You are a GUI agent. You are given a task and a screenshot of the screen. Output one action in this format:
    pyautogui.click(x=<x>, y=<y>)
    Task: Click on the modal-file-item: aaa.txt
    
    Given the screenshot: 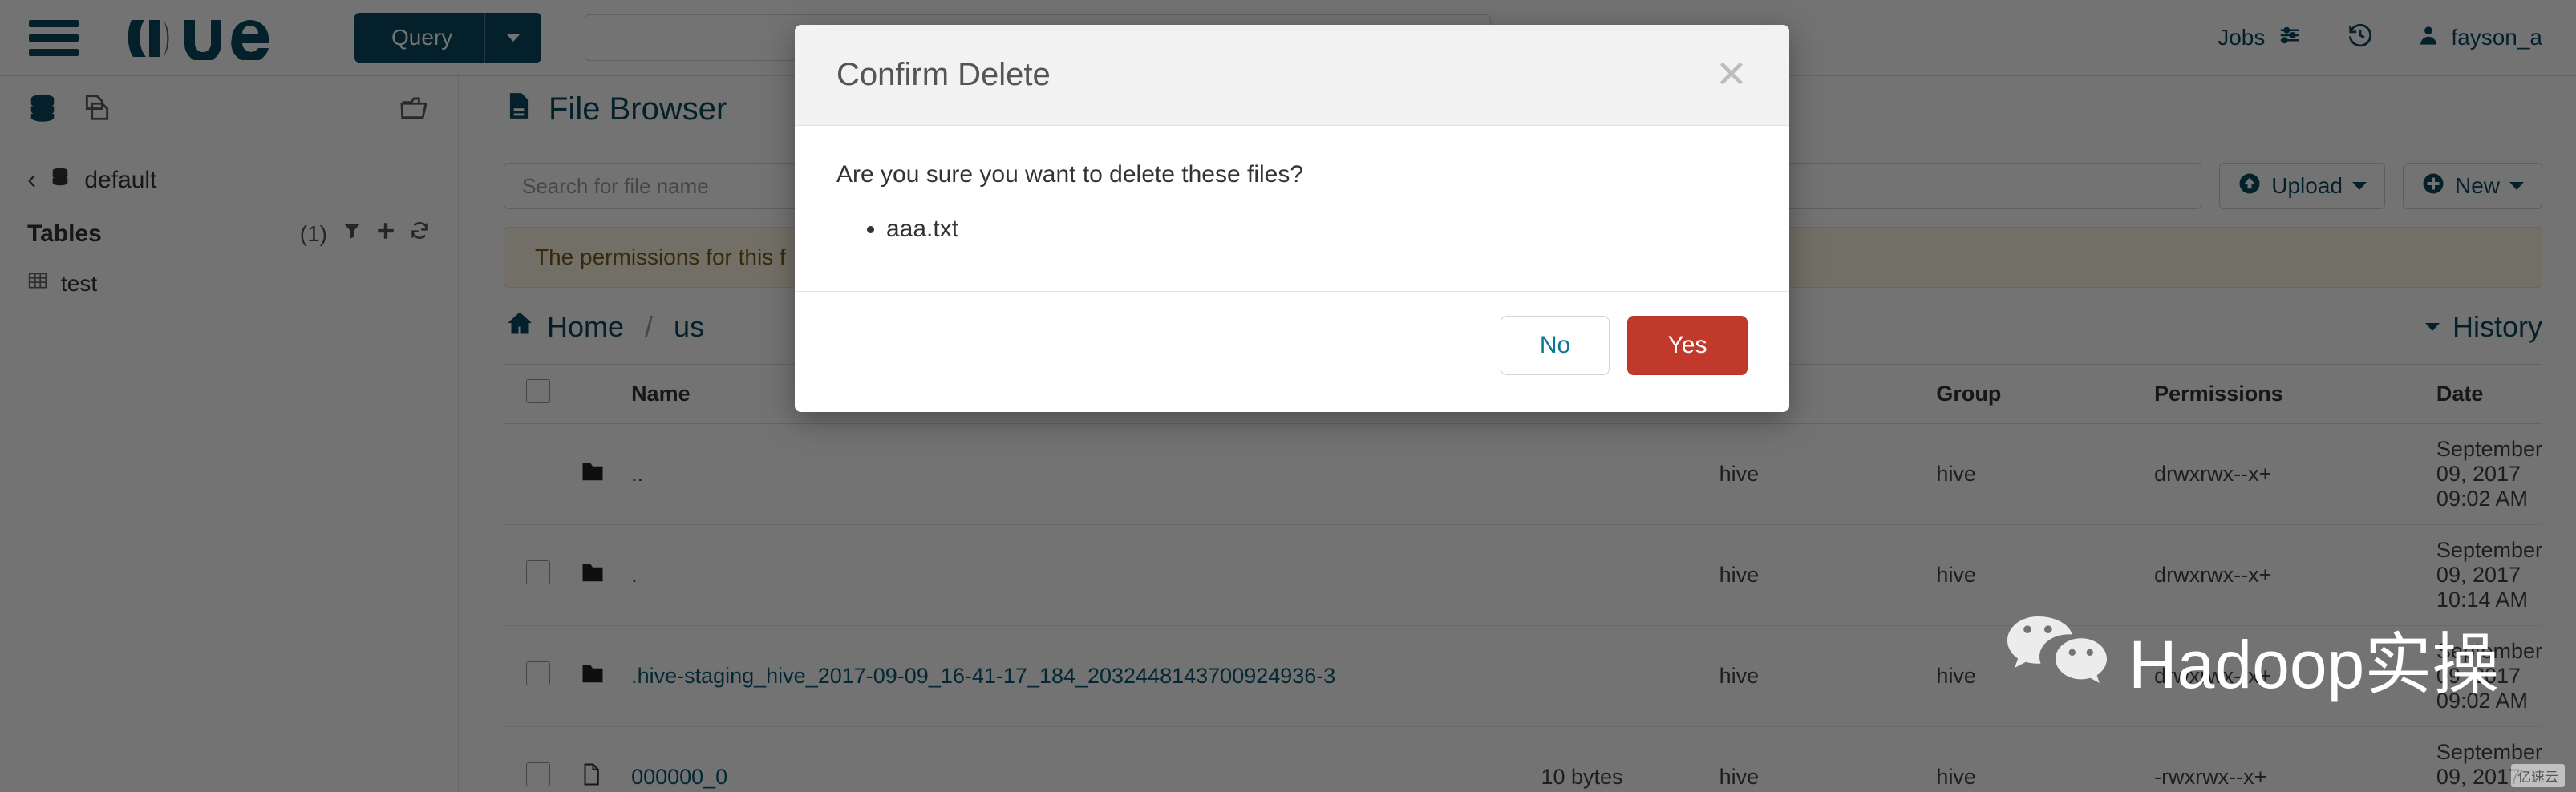 What is the action you would take?
    pyautogui.click(x=1317, y=229)
    